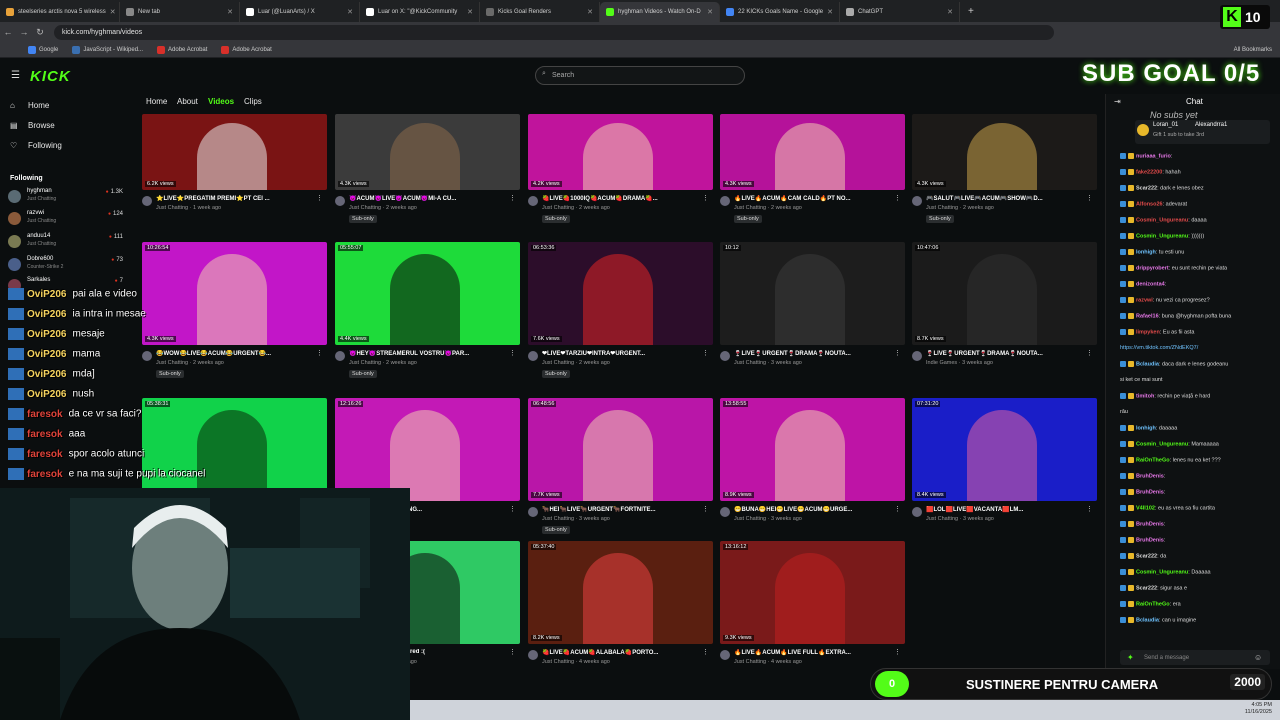 The image size is (1280, 720). What do you see at coordinates (65, 242) in the screenshot?
I see `following-item: anduu14 Just Chatting 111` at bounding box center [65, 242].